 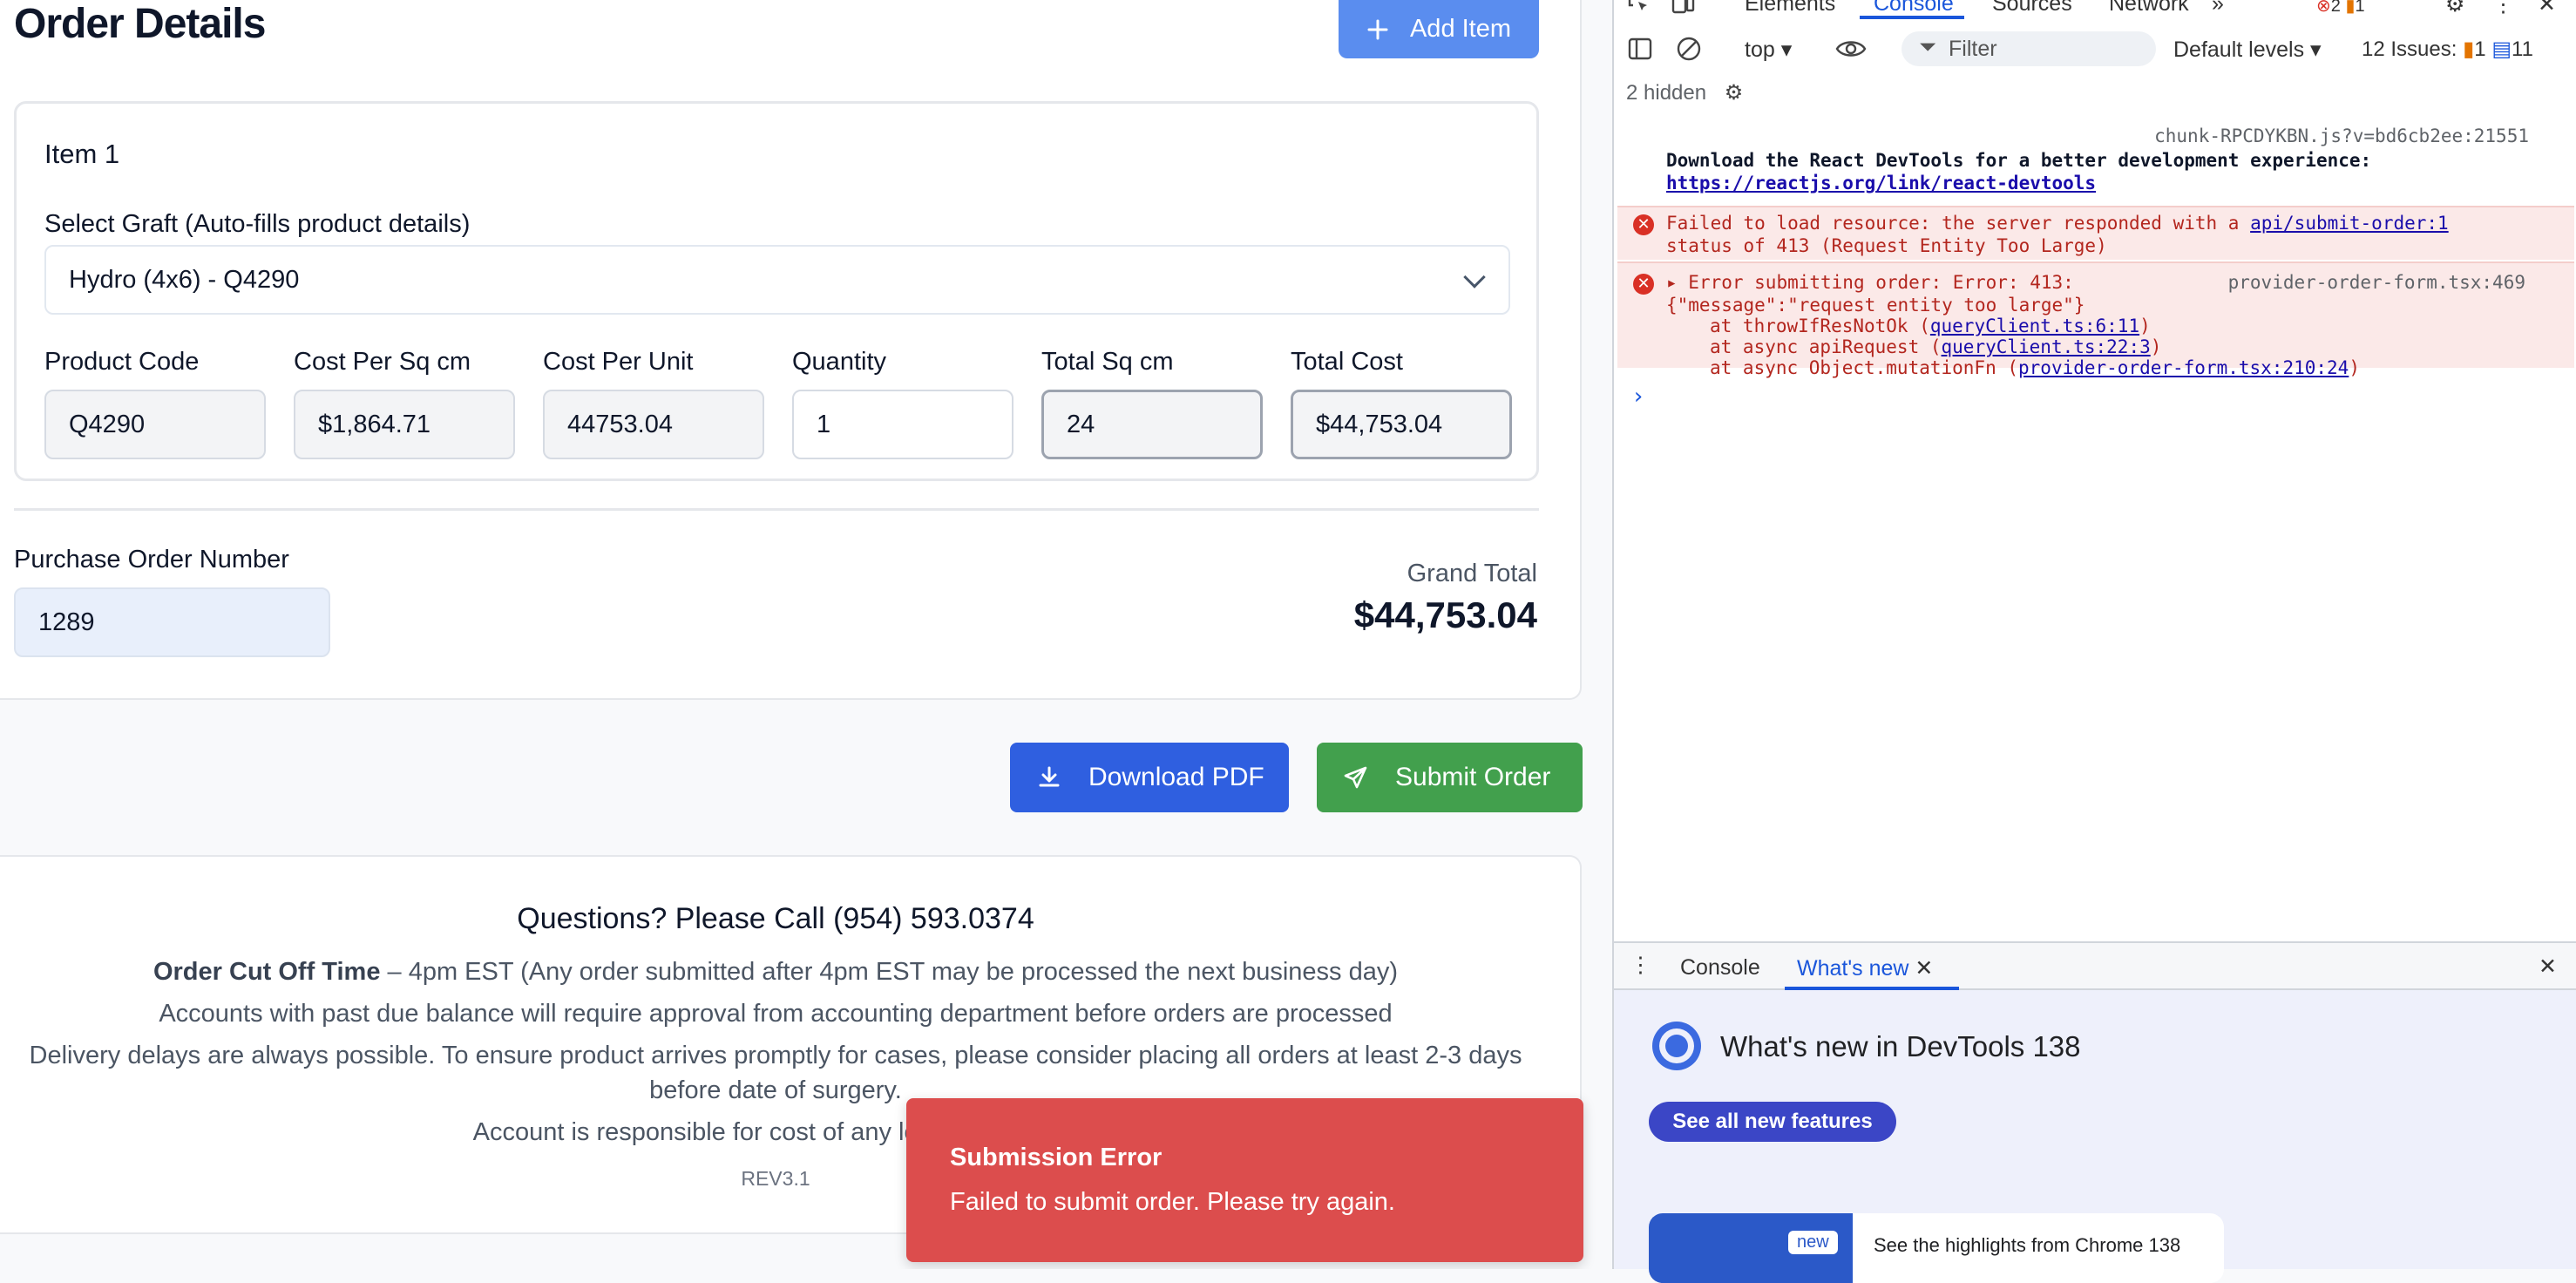 I want to click on eye-icon, so click(x=1851, y=49).